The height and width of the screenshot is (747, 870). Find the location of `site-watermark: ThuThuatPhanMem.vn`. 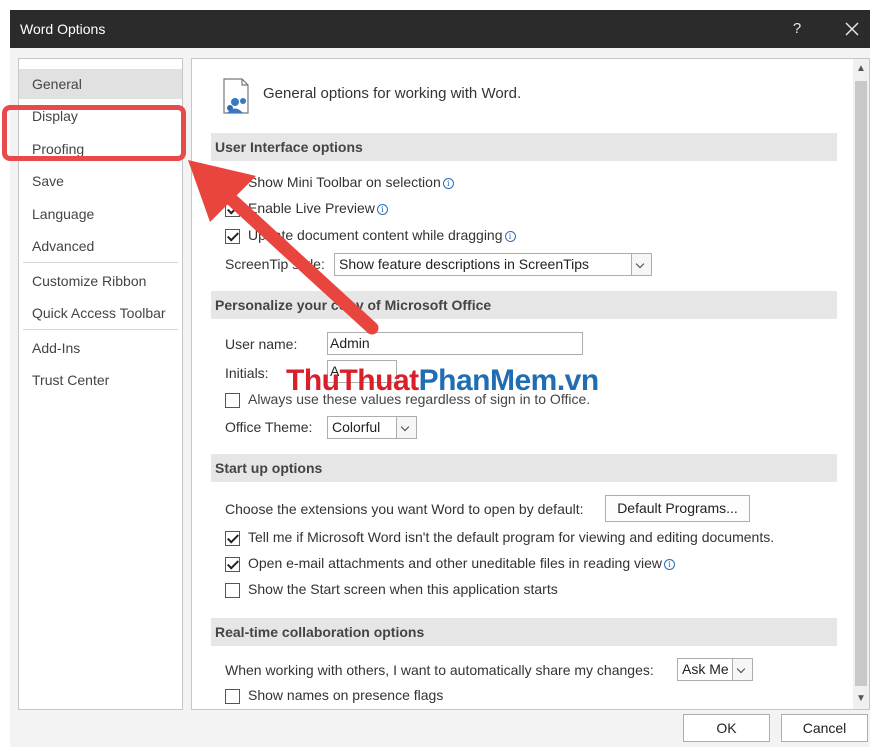

site-watermark: ThuThuatPhanMem.vn is located at coordinates (442, 381).